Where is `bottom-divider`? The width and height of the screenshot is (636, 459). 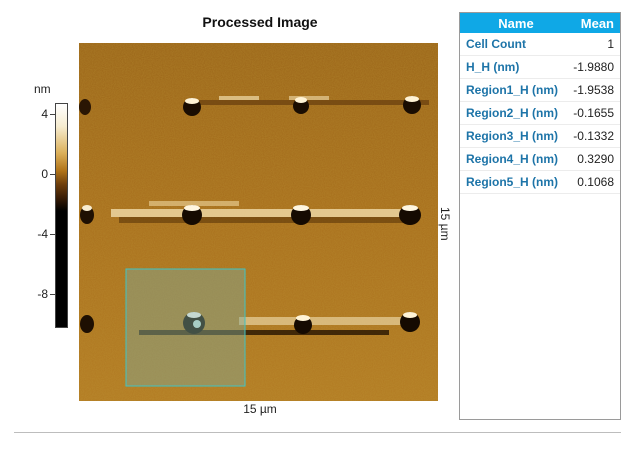 bottom-divider is located at coordinates (317, 432).